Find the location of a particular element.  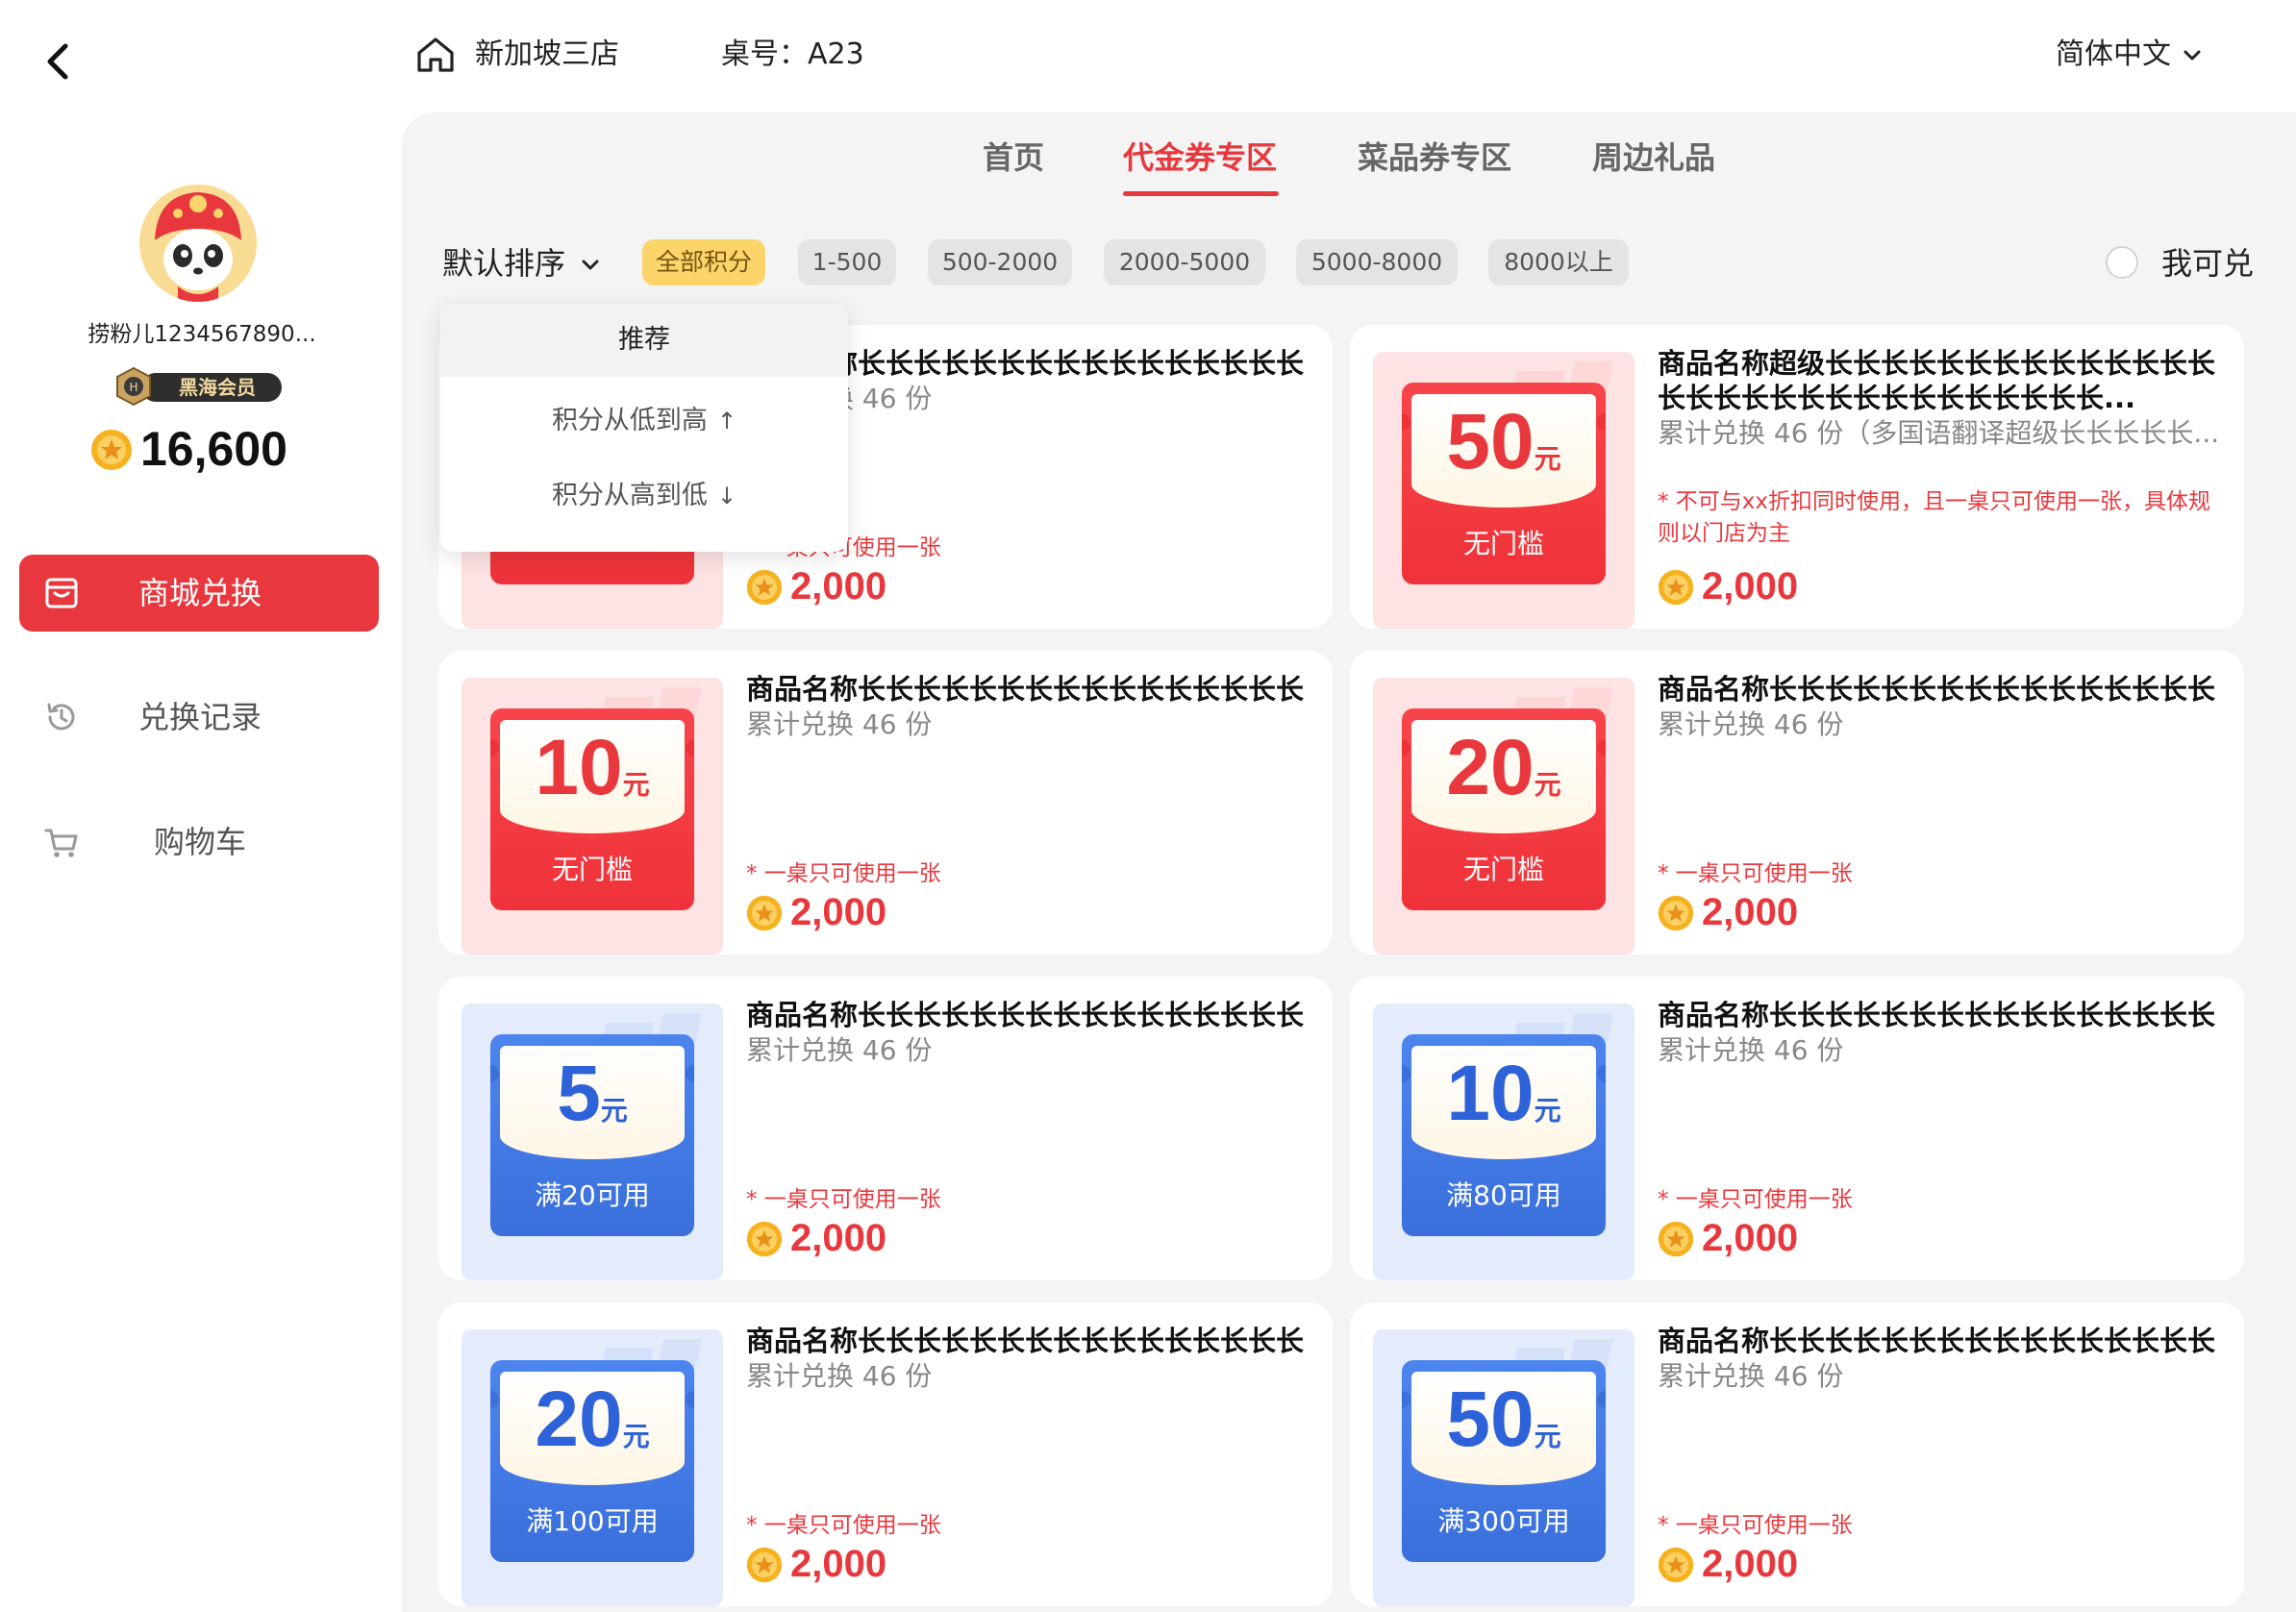

active-tab-indicator is located at coordinates (1201, 193).